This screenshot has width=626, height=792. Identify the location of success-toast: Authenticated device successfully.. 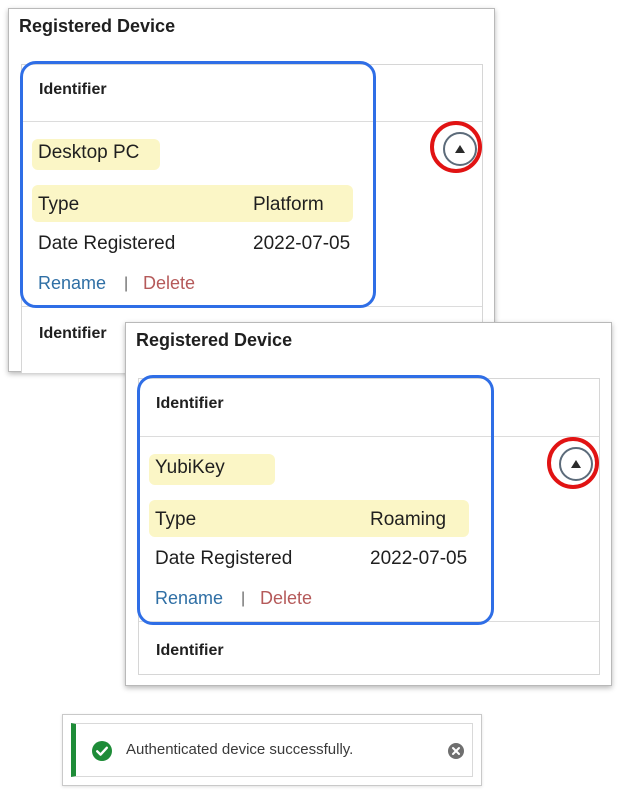
(272, 750).